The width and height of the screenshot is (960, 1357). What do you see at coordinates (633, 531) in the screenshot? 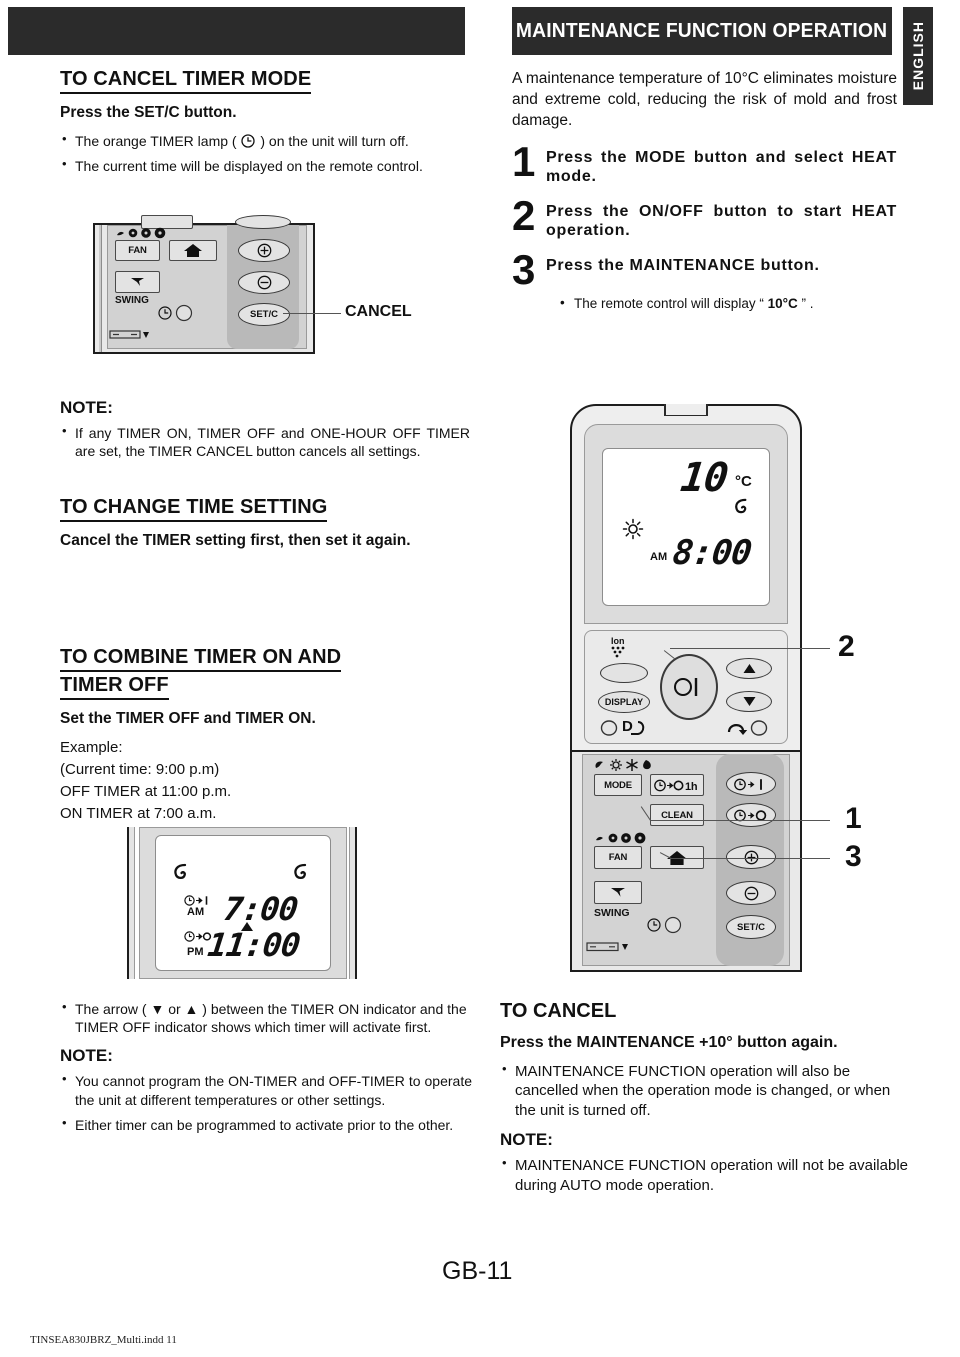
I see `sun-icon` at bounding box center [633, 531].